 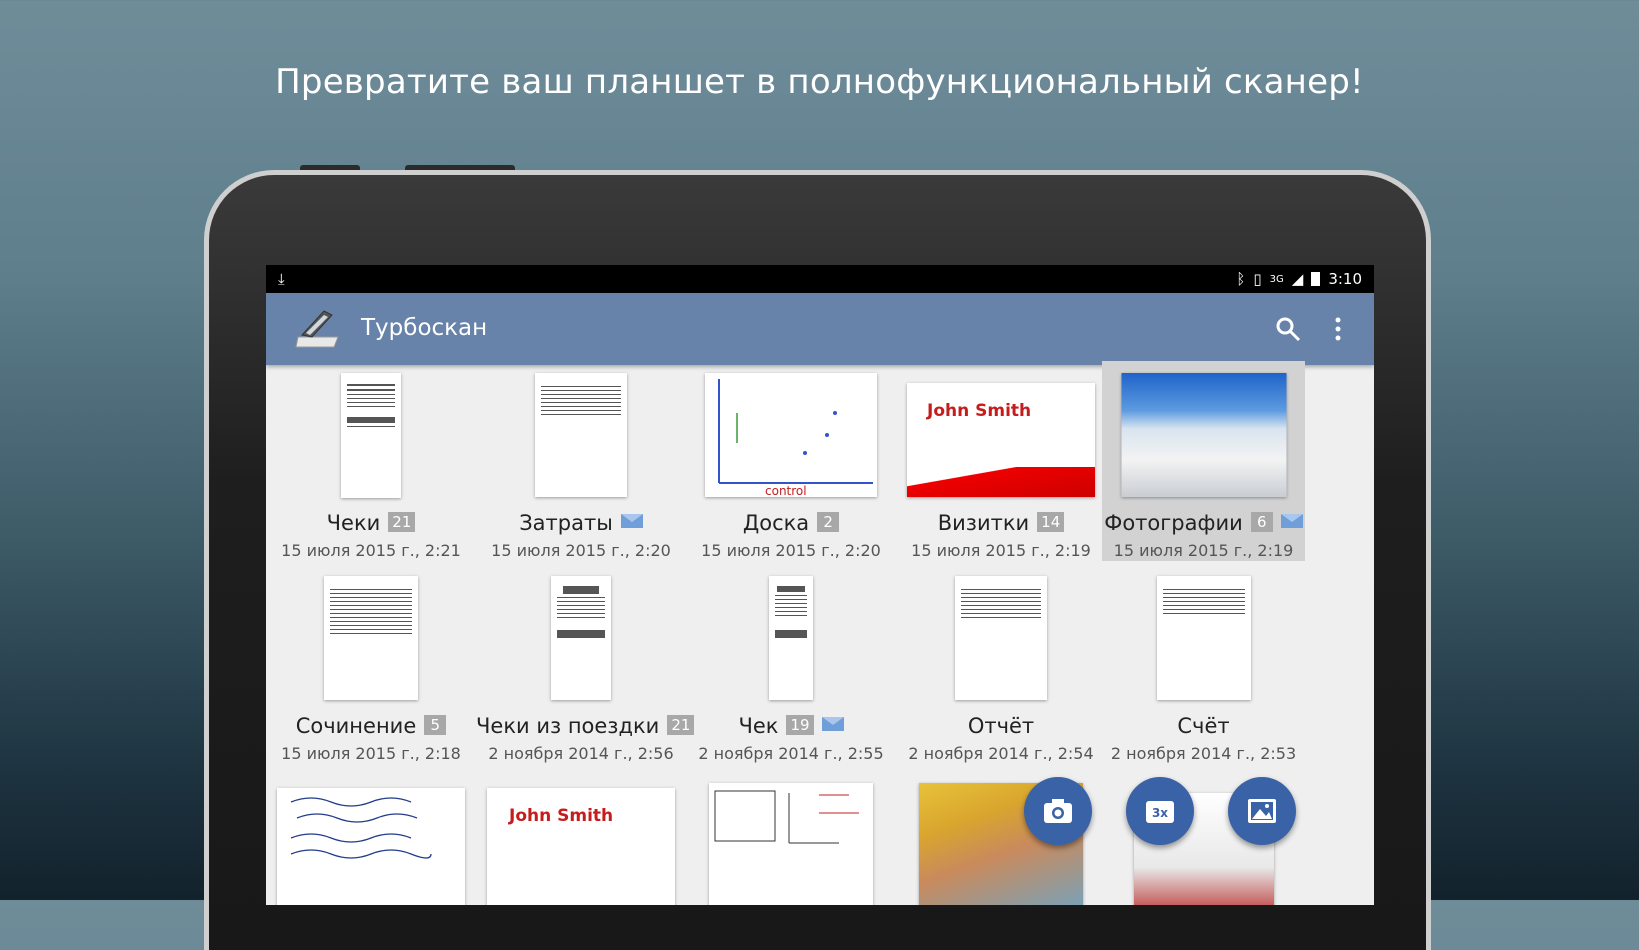 I want to click on whiteboard-x-label: control, so click(x=786, y=490).